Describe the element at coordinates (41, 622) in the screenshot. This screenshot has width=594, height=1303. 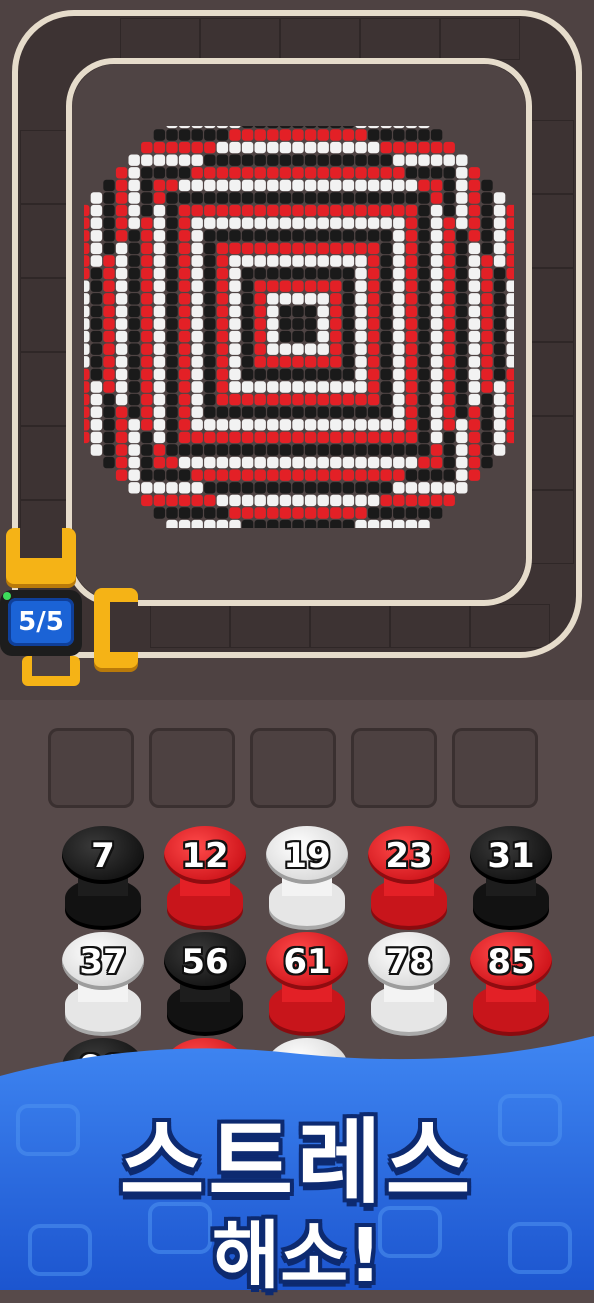
I see `counter-label: 5/5` at that location.